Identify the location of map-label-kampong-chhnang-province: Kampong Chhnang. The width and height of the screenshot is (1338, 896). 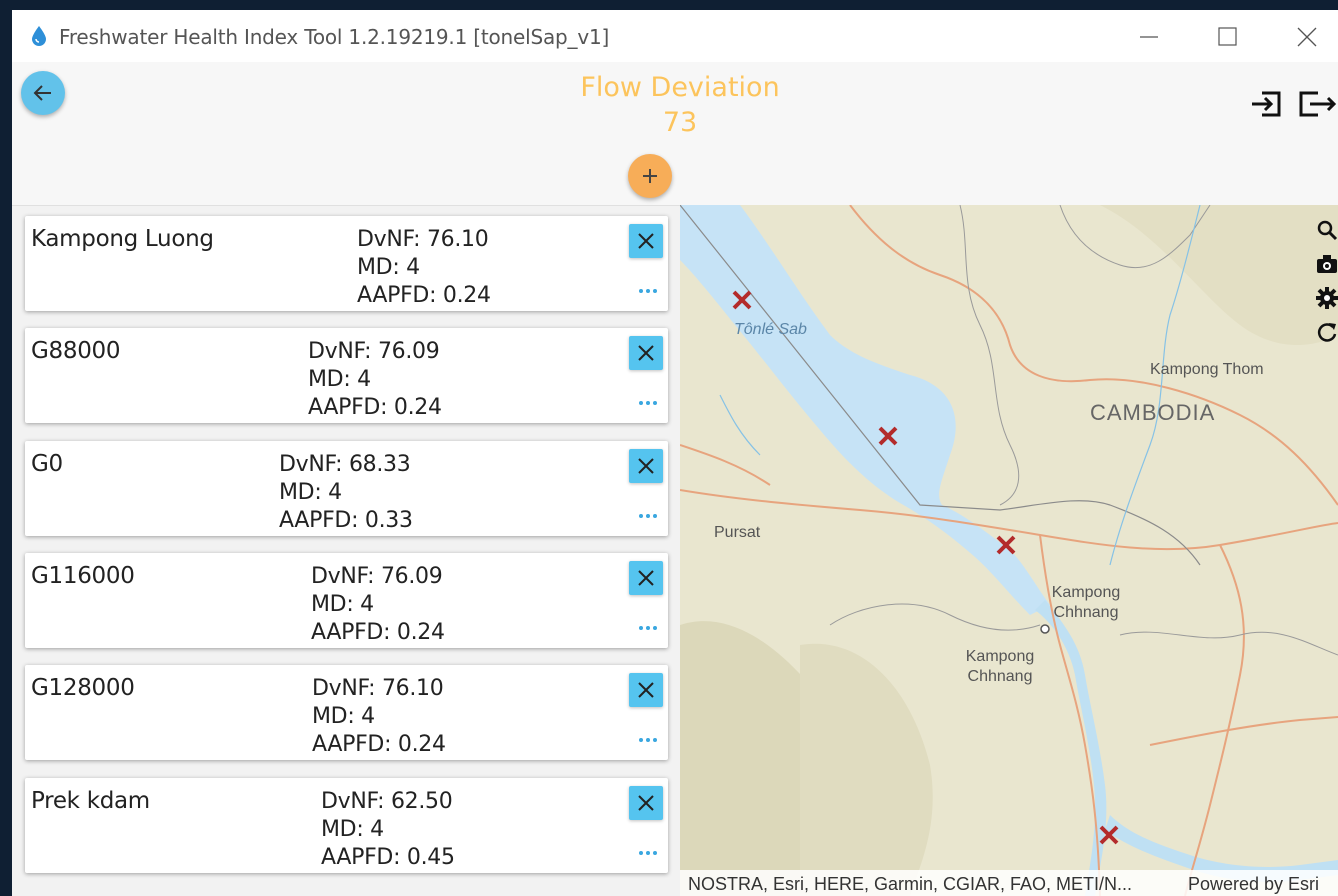
(1000, 666).